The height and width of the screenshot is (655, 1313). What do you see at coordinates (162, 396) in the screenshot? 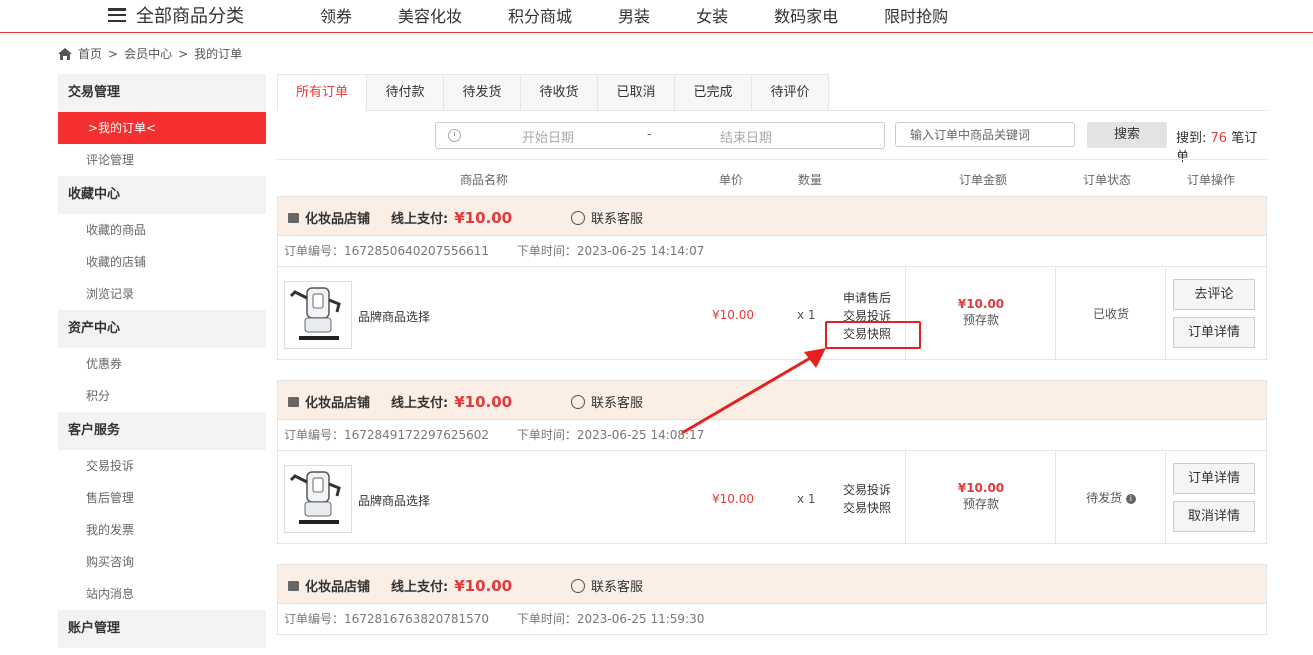
I see `sidebar-item-points: 积分` at bounding box center [162, 396].